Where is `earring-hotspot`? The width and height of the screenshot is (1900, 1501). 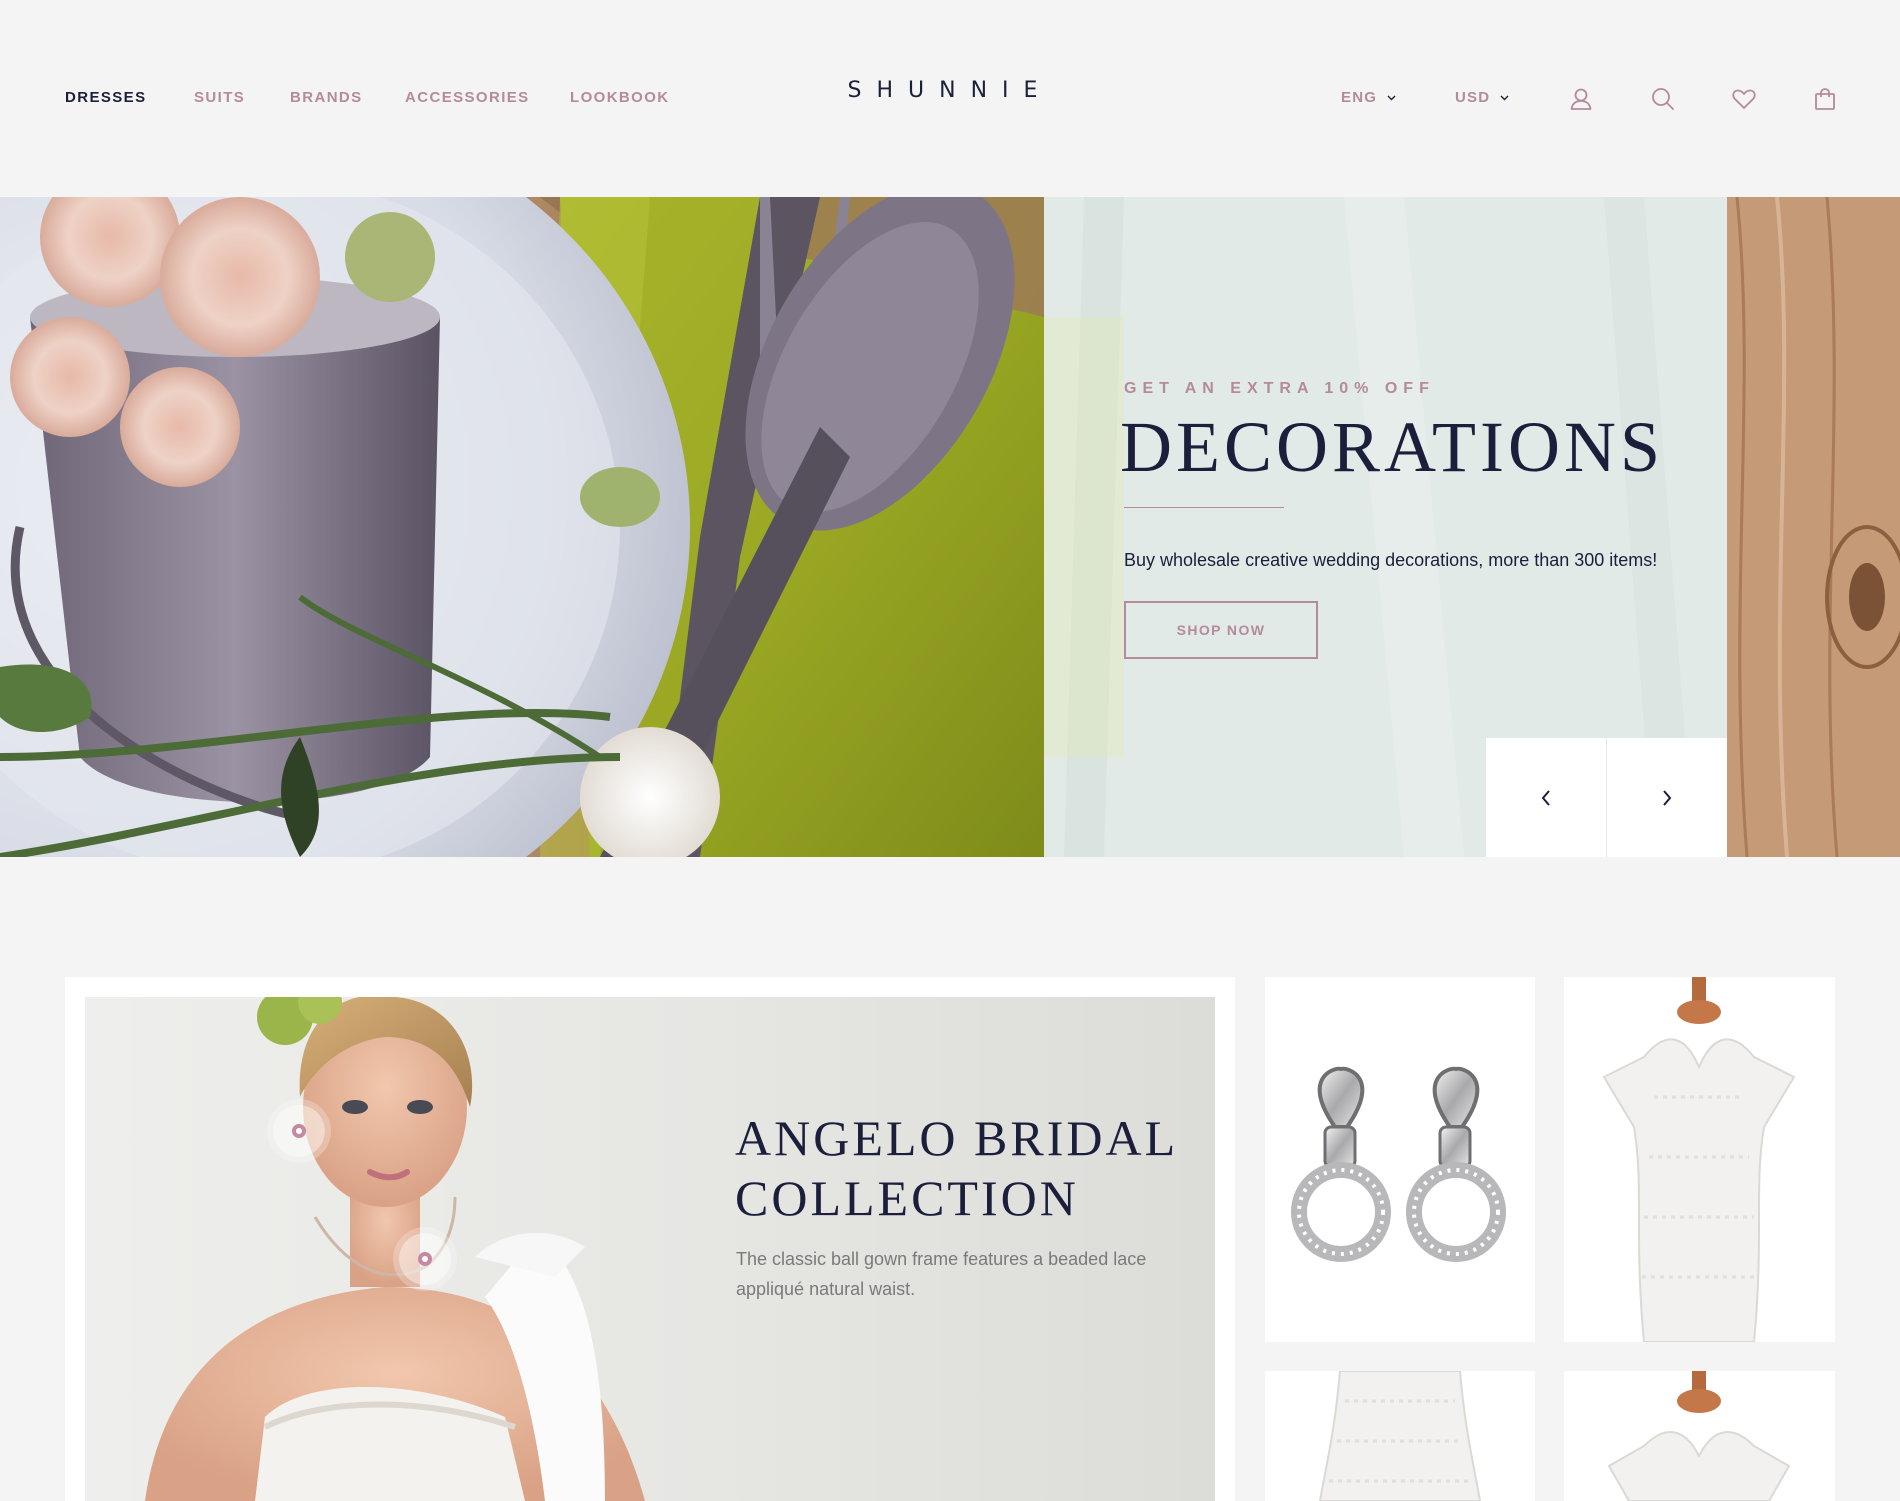 earring-hotspot is located at coordinates (299, 1131).